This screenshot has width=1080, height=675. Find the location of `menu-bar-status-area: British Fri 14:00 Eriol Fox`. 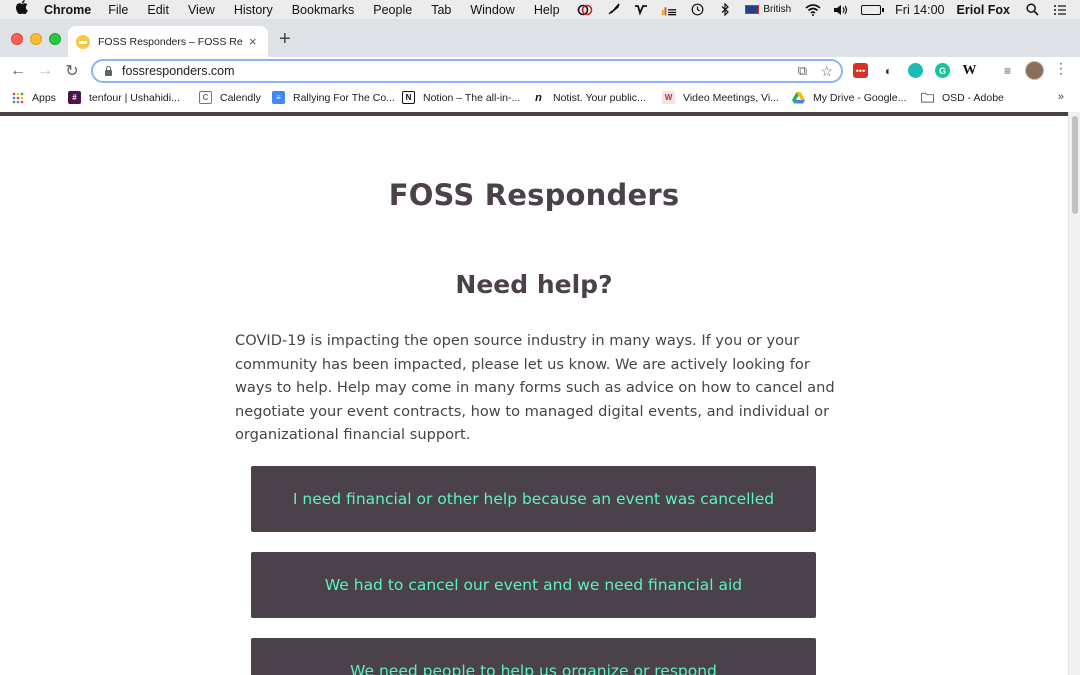

menu-bar-status-area: British Fri 14:00 Eriol Fox is located at coordinates (828, 9).